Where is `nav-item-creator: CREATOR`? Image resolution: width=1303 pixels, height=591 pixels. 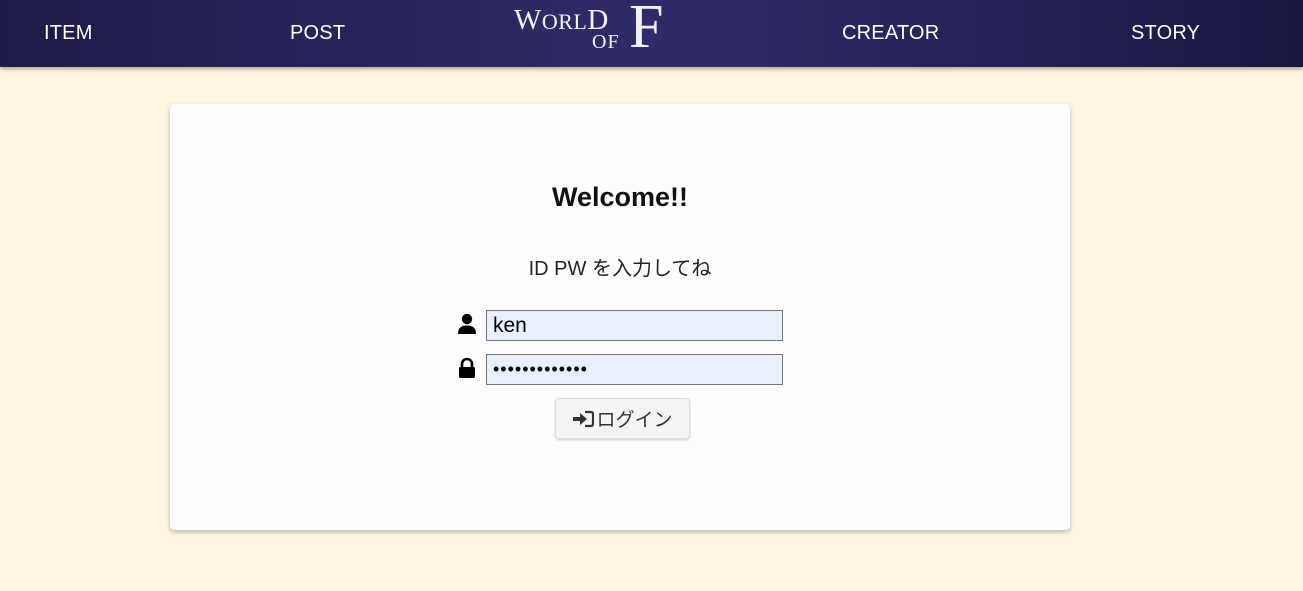
nav-item-creator: CREATOR is located at coordinates (890, 33).